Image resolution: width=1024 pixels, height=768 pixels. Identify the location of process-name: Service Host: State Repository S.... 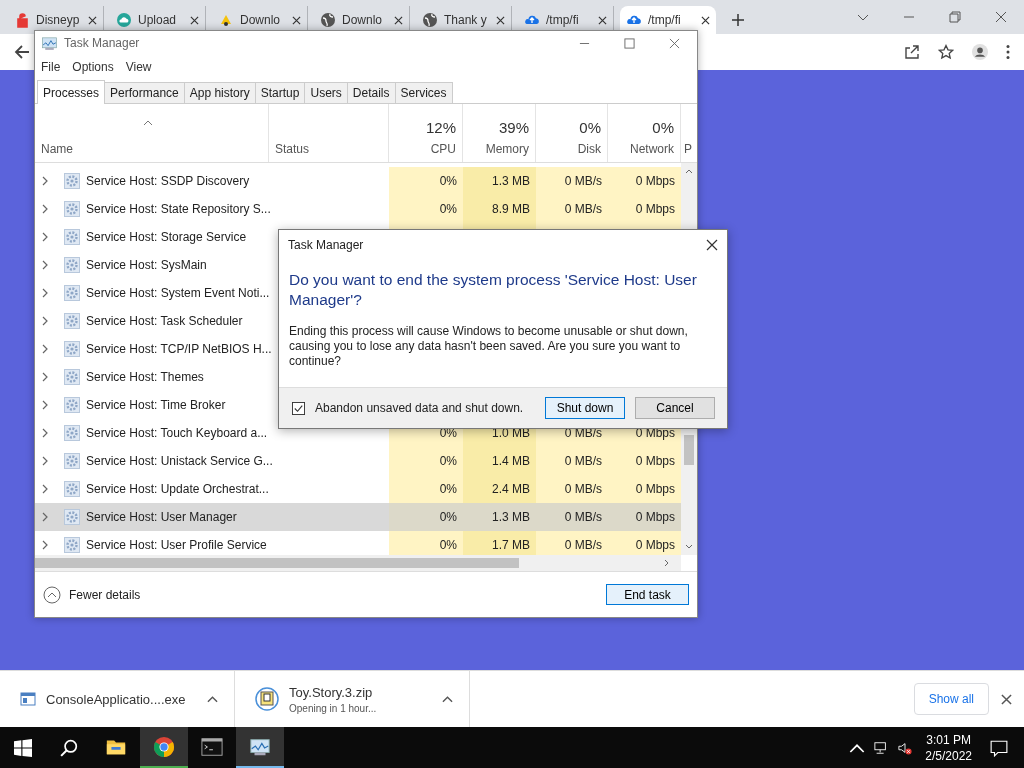
(178, 209).